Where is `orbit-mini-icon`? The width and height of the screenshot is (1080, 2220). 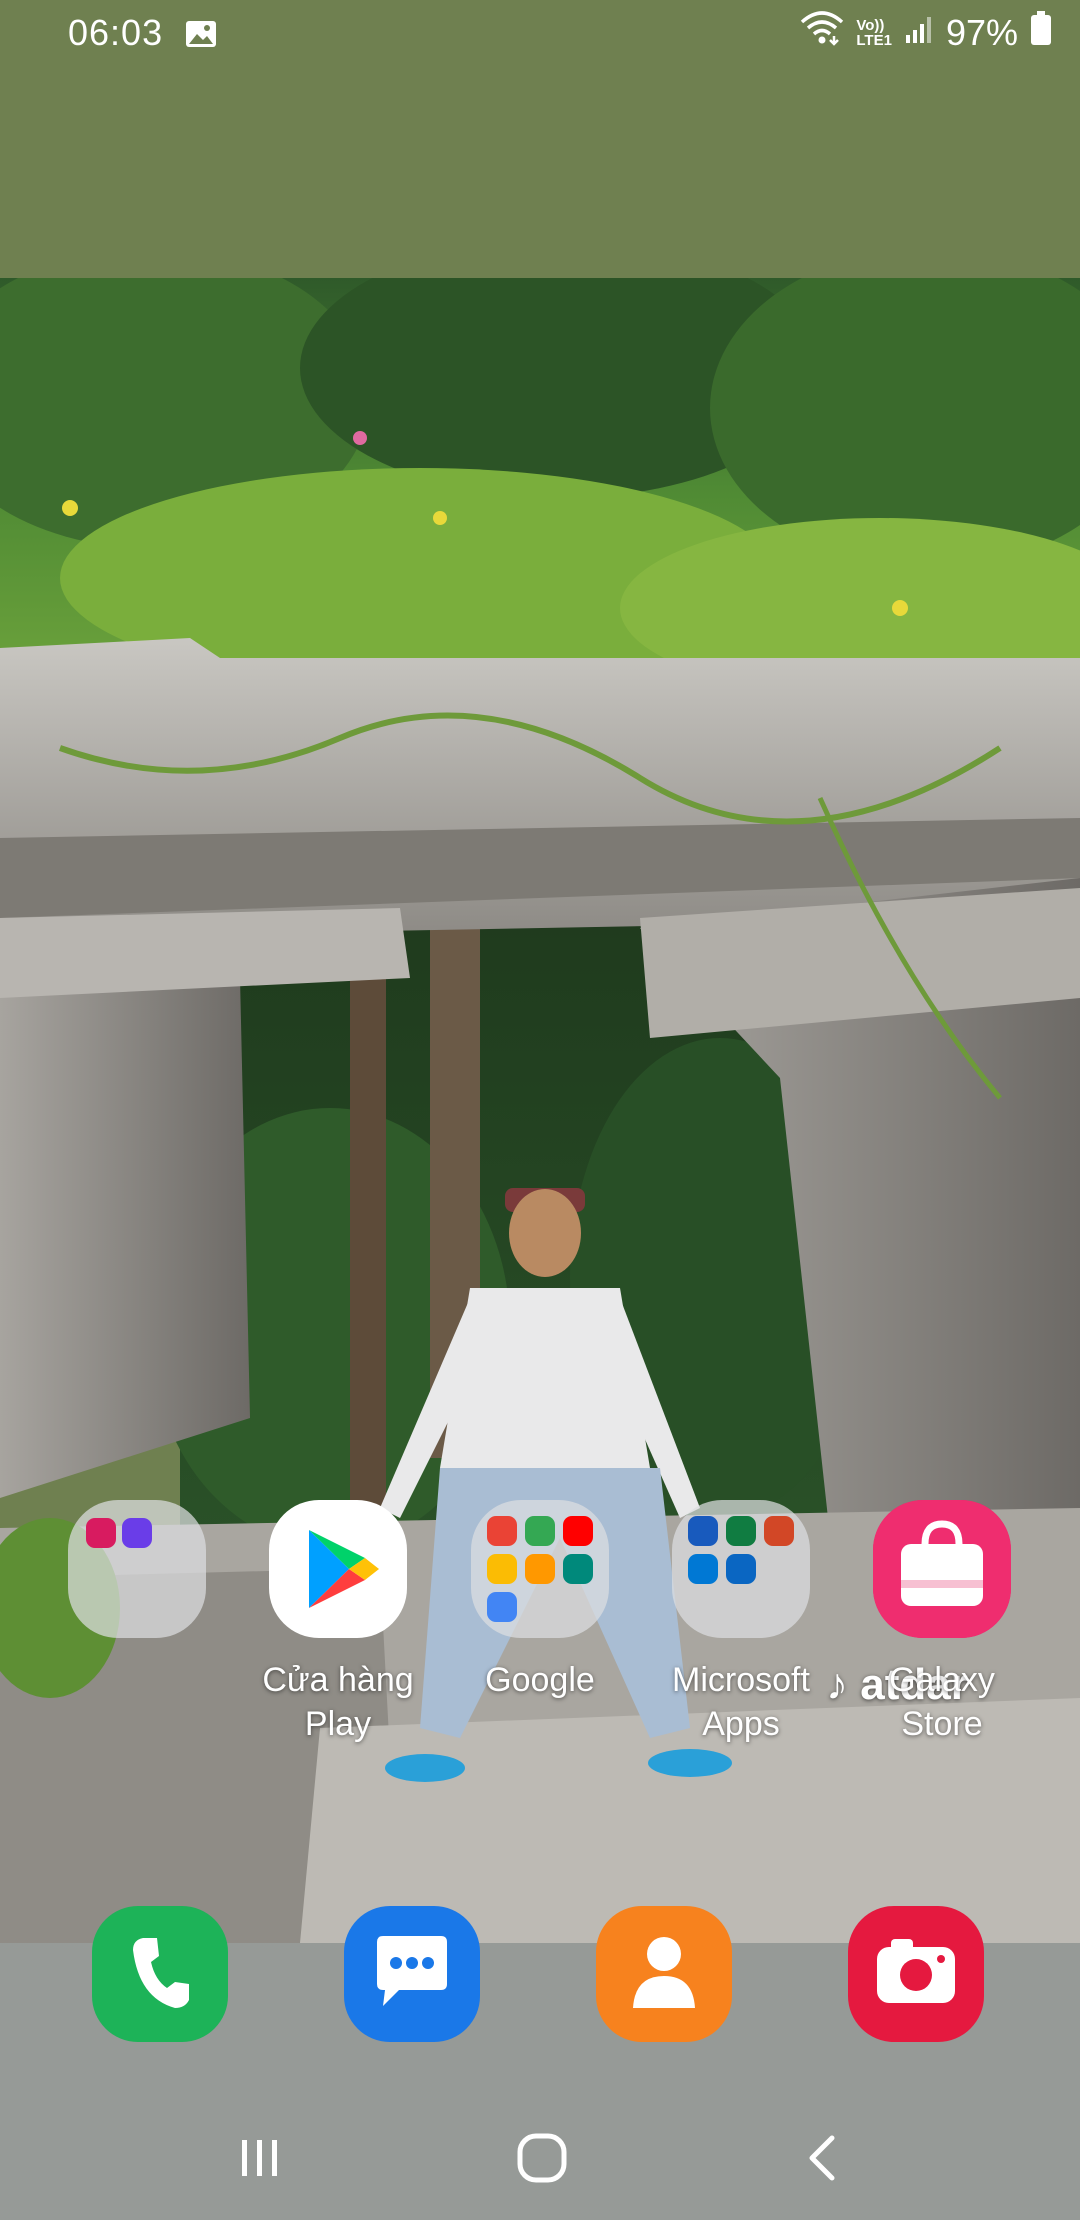
orbit-mini-icon is located at coordinates (137, 1533).